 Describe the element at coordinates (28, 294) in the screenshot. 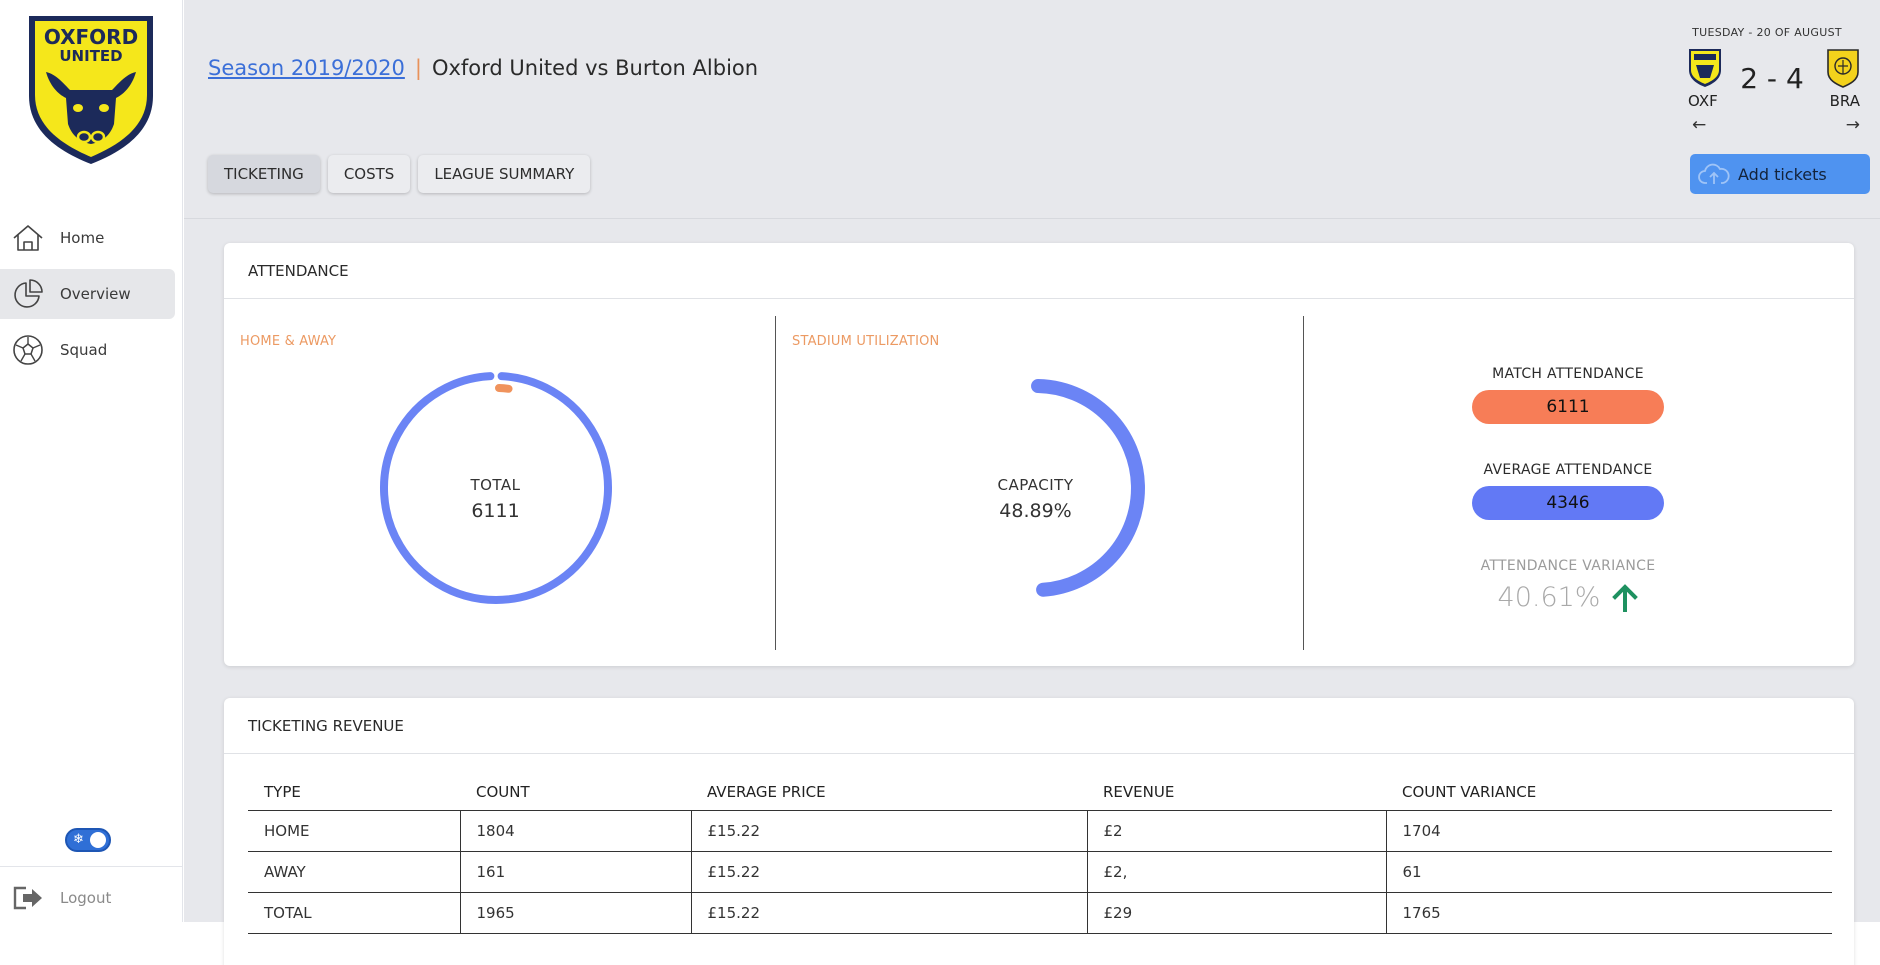

I see `pie-chart-icon` at that location.